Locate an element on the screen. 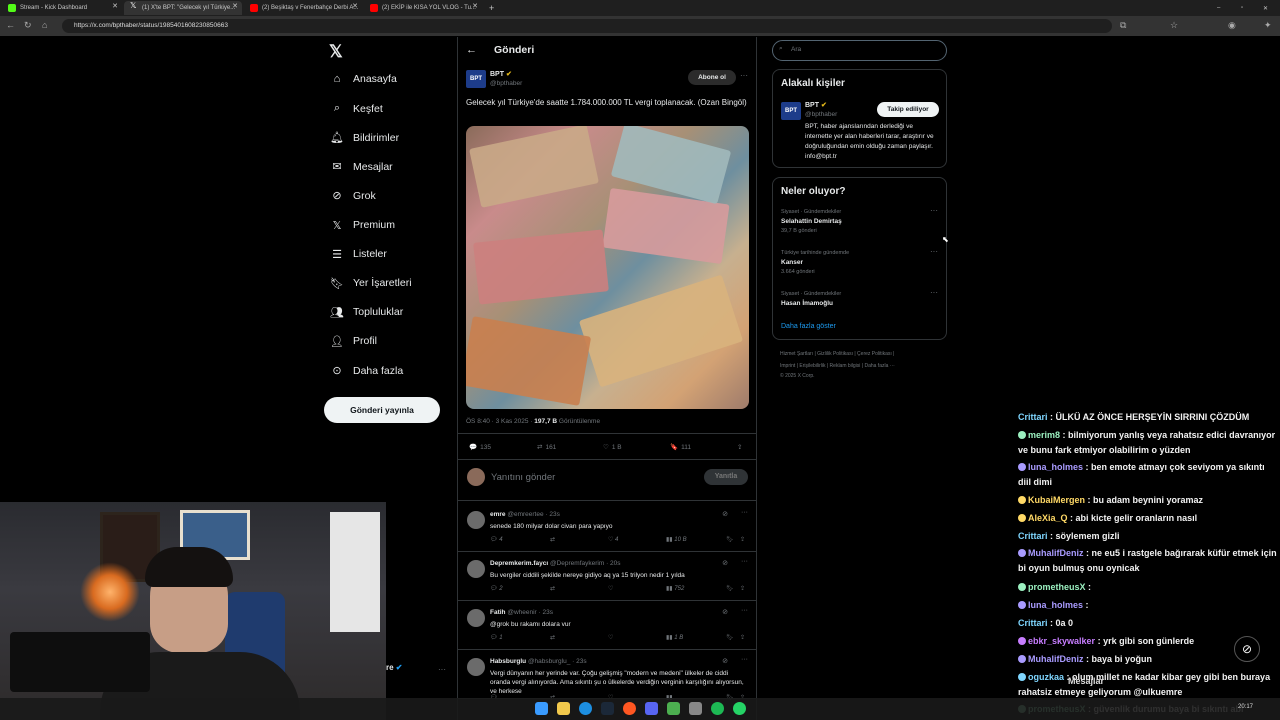  sidebar-item-daha-fazla: ⊙ Daha fazla is located at coordinates (366, 371).